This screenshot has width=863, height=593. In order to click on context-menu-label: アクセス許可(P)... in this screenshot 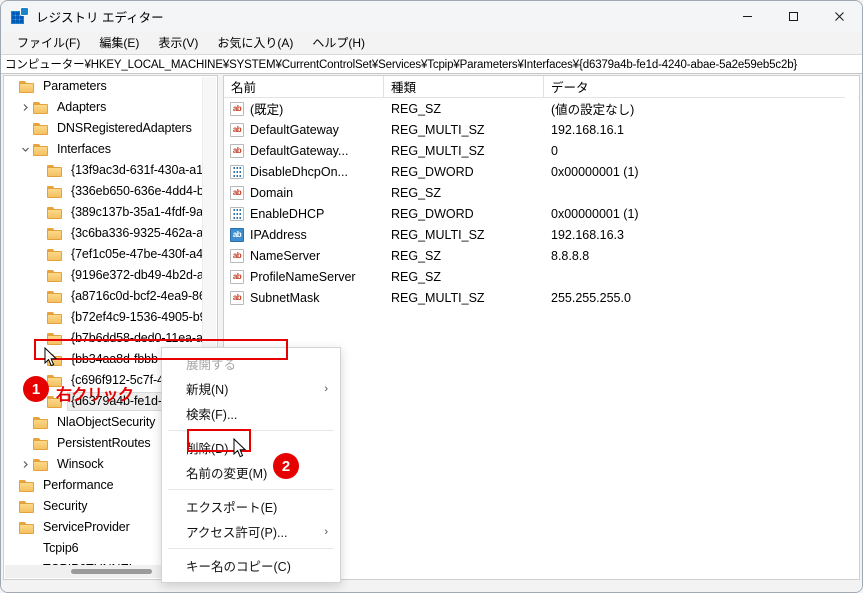, I will do `click(237, 533)`.